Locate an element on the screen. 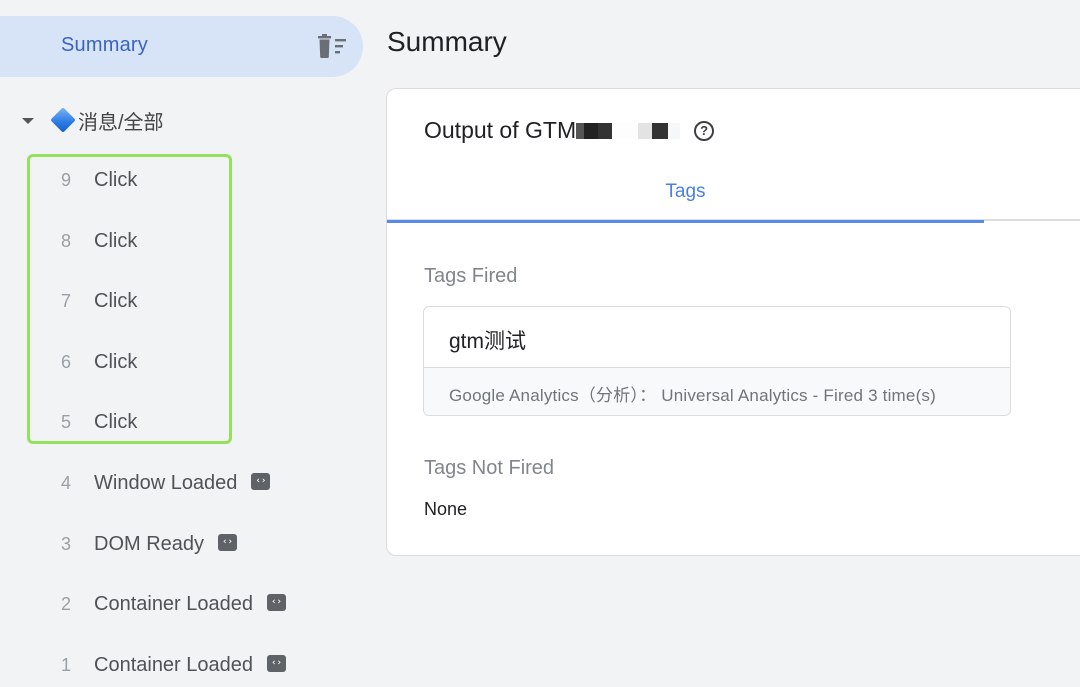  tab-tags-label: Tags is located at coordinates (685, 191).